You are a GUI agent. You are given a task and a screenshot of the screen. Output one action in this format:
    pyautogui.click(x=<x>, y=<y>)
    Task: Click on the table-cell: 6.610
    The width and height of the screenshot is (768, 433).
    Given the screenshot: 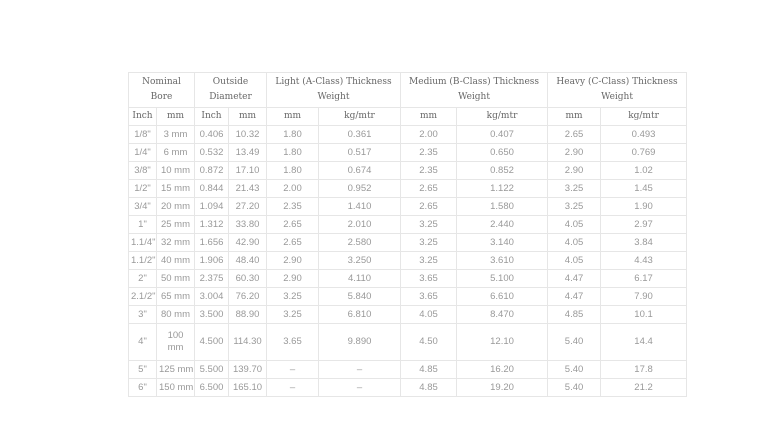 What is the action you would take?
    pyautogui.click(x=502, y=296)
    